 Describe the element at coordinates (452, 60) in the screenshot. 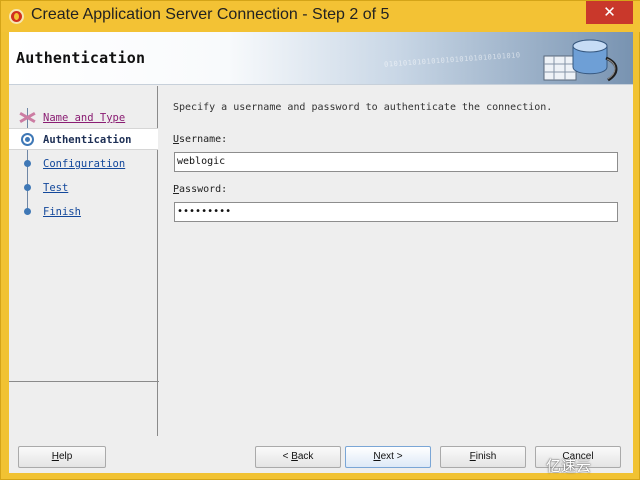

I see `banner-binary-pattern: 01010101010101010101010101010` at that location.